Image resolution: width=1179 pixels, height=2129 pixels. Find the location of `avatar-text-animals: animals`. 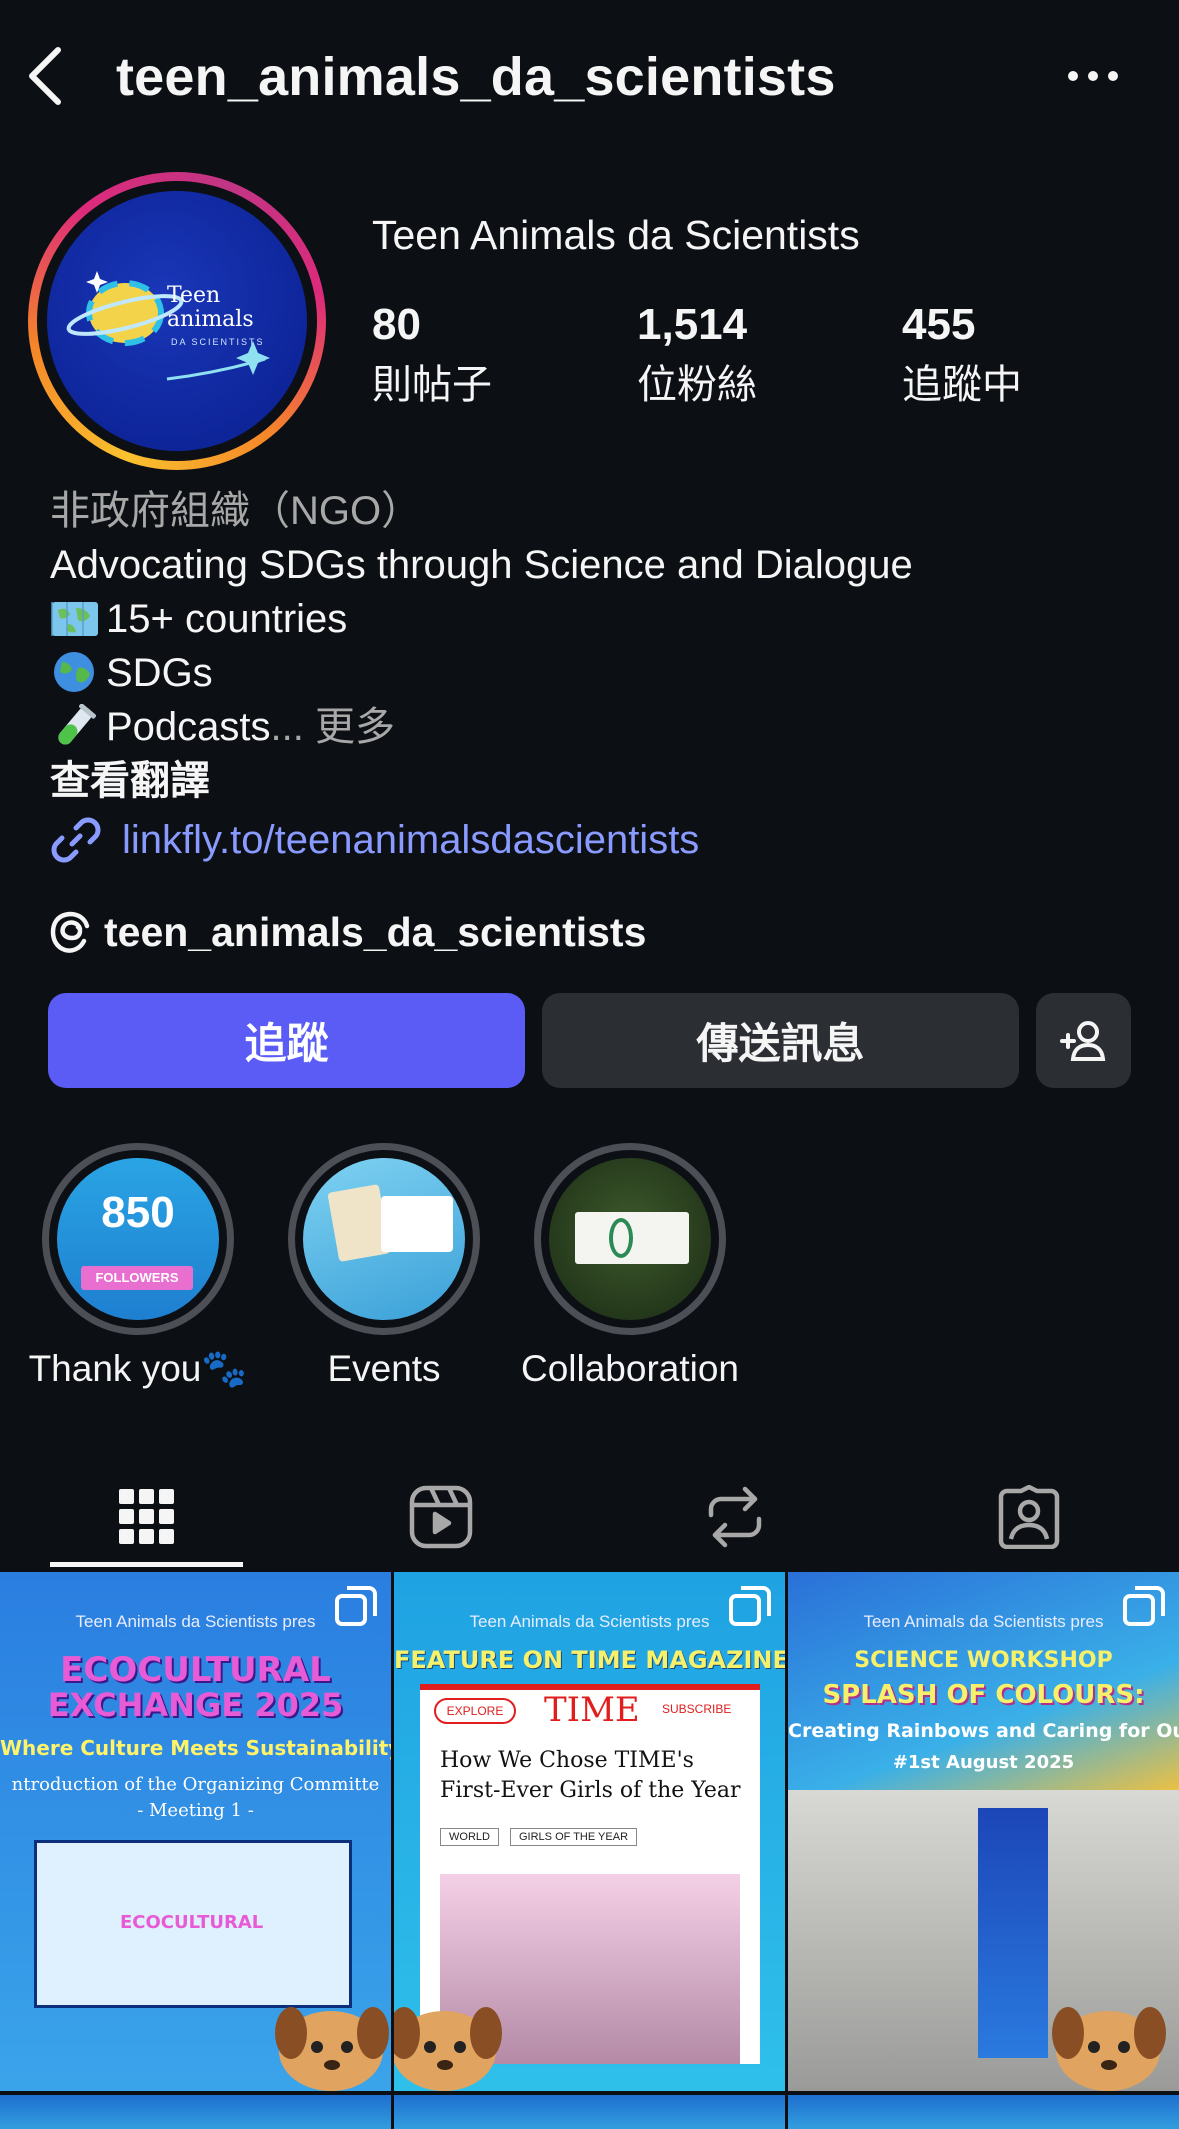

avatar-text-animals: animals is located at coordinates (210, 319).